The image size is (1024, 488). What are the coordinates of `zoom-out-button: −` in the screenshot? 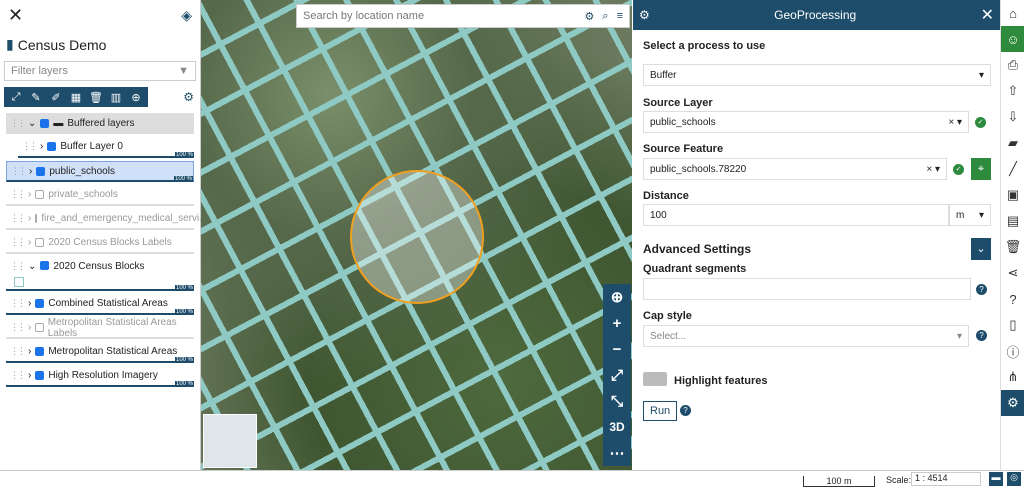 It's located at (617, 349).